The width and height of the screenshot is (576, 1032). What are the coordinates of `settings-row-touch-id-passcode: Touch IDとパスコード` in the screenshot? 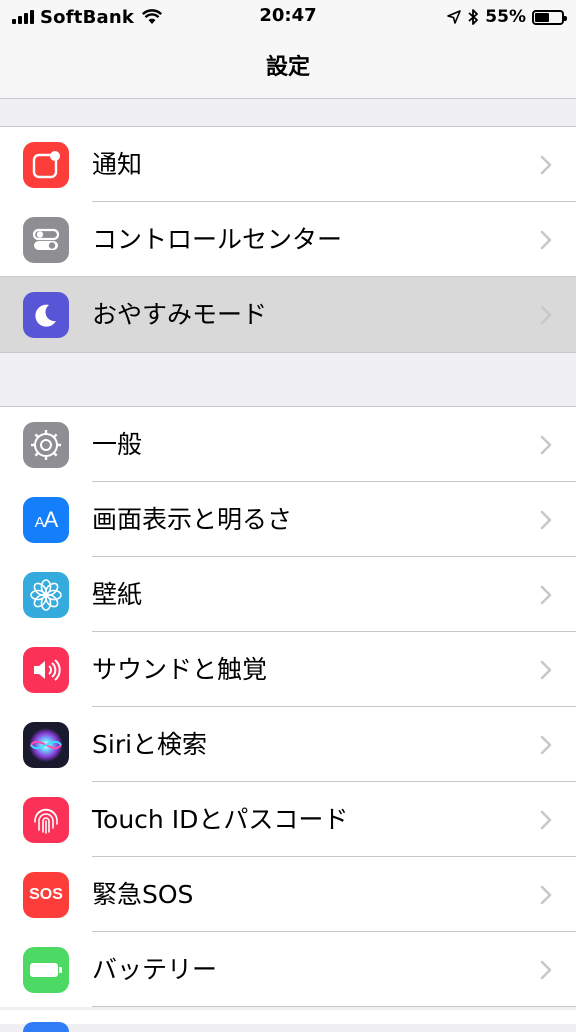 It's located at (288, 819).